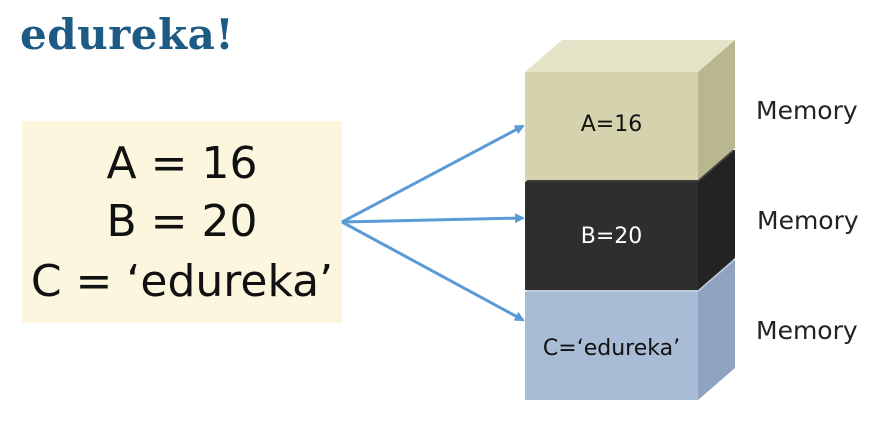 The image size is (890, 437). I want to click on memory-label-a: Memory, so click(807, 110).